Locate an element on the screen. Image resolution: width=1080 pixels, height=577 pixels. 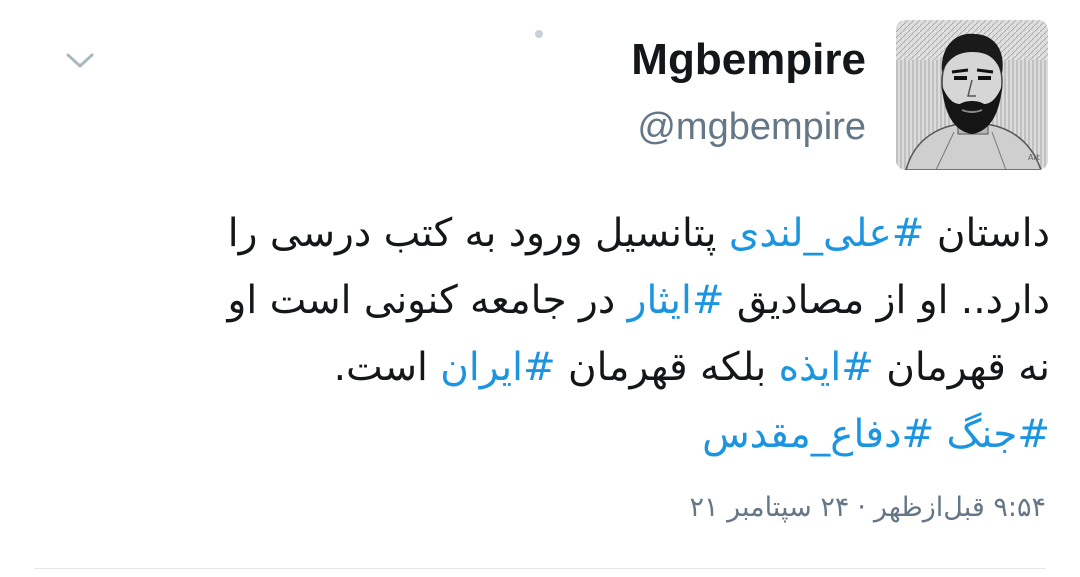
username: @mgbempire is located at coordinates (751, 127).